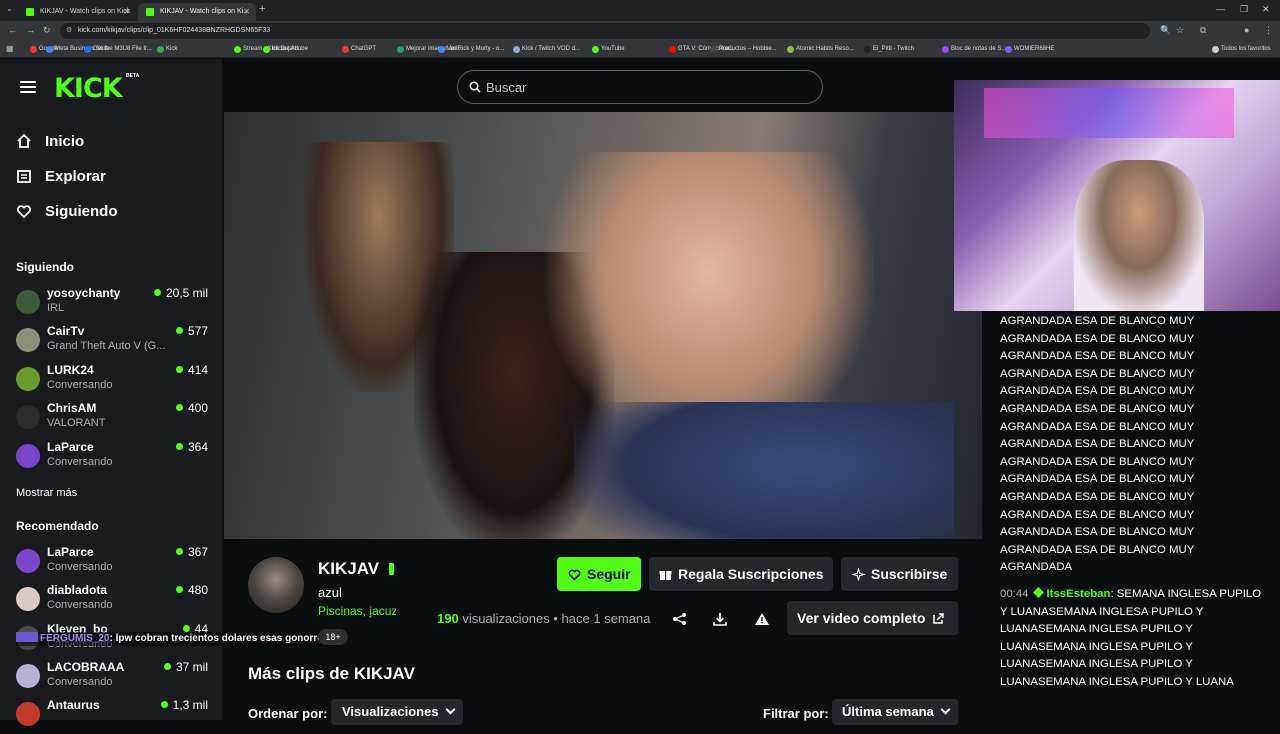 Image resolution: width=1280 pixels, height=734 pixels. What do you see at coordinates (66, 331) in the screenshot?
I see `channel-name: CairTv` at bounding box center [66, 331].